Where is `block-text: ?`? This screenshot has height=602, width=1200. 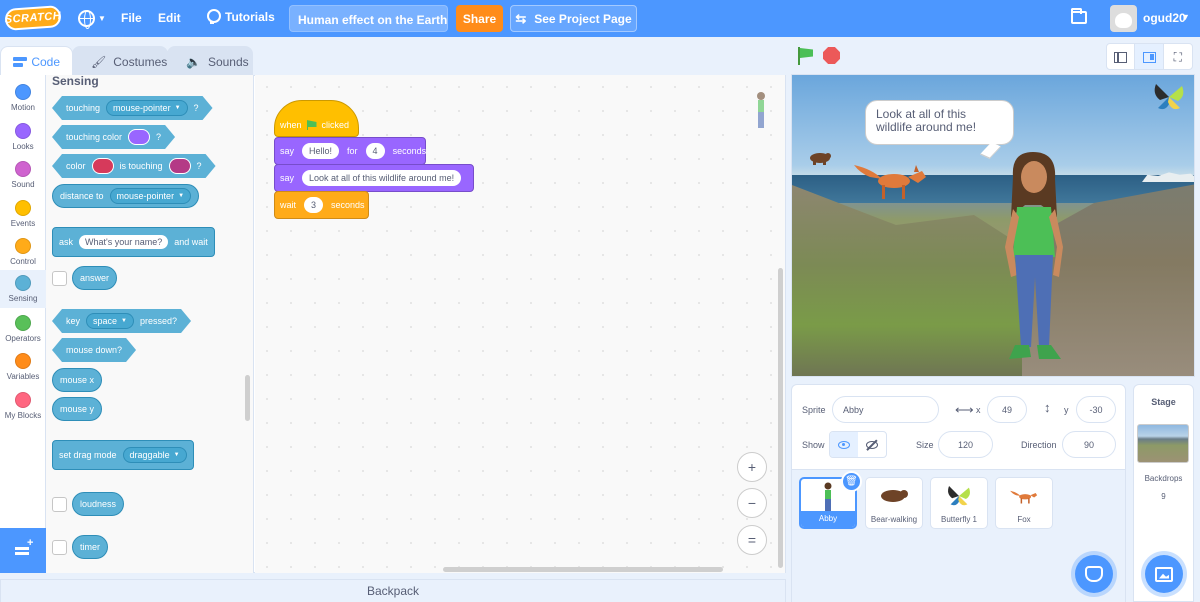
block-text: ? is located at coordinates (199, 166).